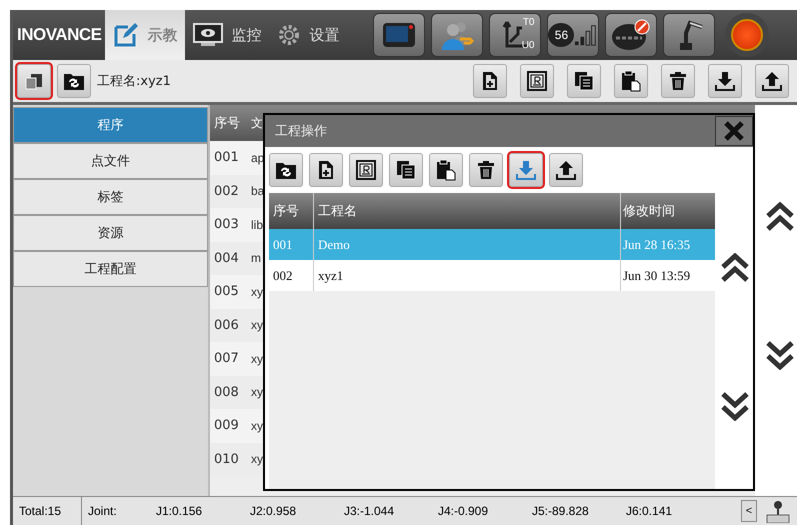  What do you see at coordinates (59, 35) in the screenshot?
I see `logo: INOVANCE` at bounding box center [59, 35].